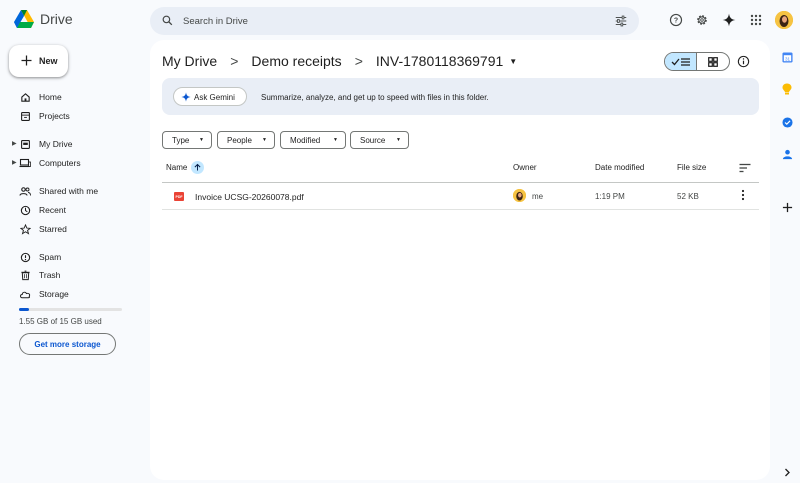 This screenshot has height=483, width=800. Describe the element at coordinates (513, 61) in the screenshot. I see `folder-menu-dropdown-icon: ▼` at that location.